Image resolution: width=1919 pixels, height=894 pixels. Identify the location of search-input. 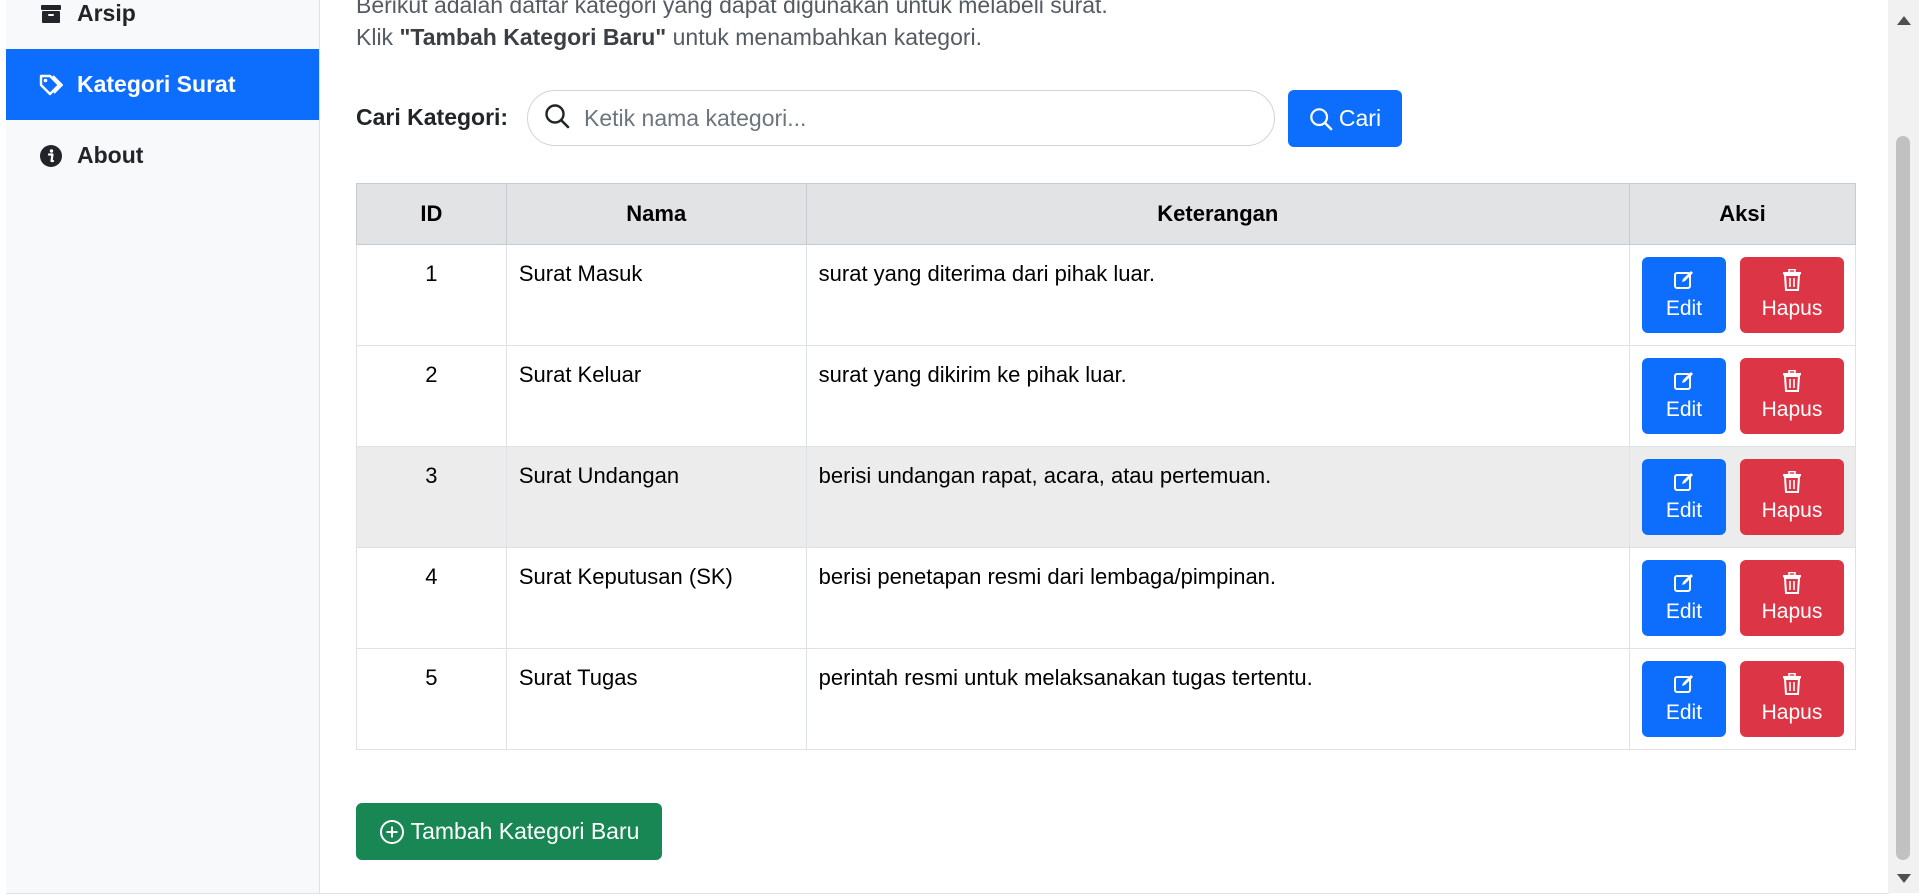
(904, 118).